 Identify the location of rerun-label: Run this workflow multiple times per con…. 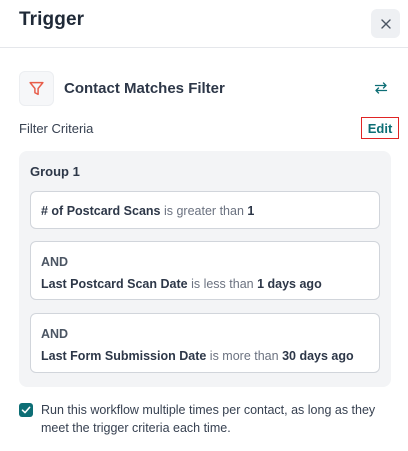
(208, 419).